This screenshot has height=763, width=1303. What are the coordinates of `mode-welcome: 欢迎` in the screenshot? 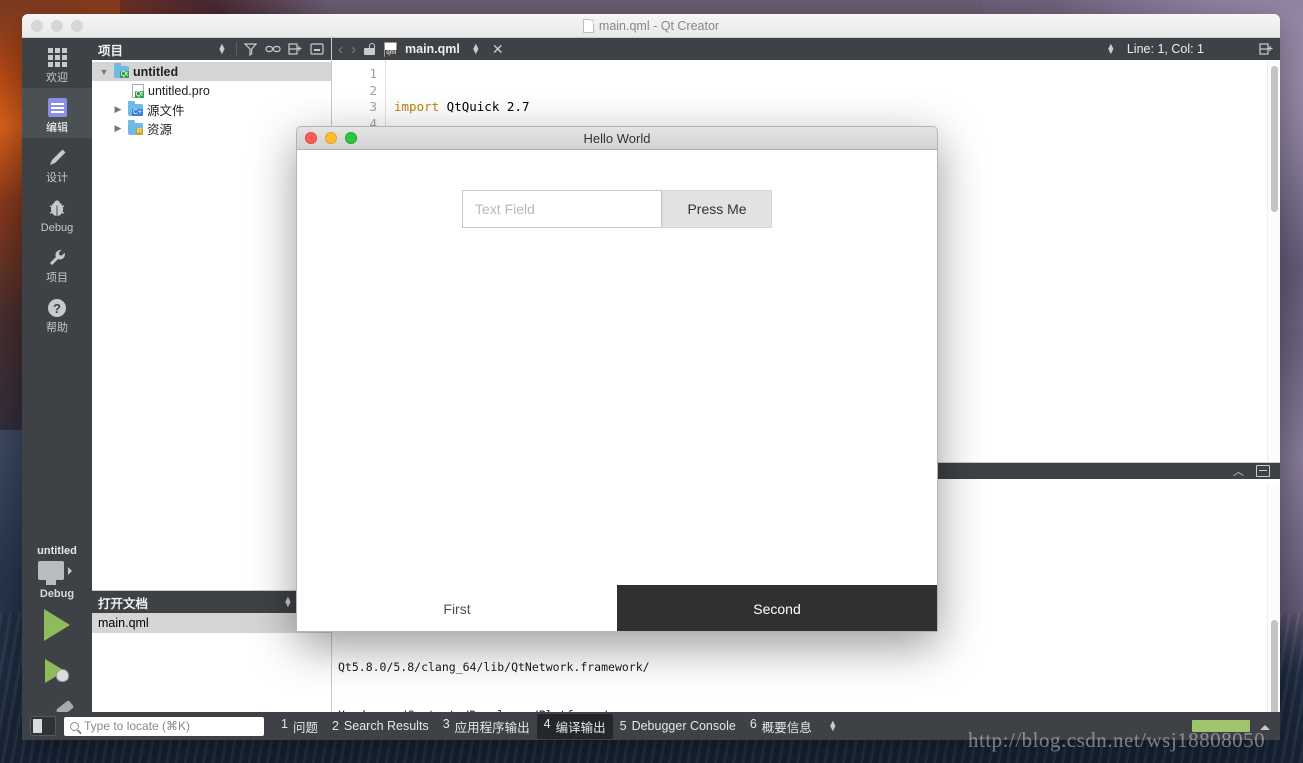 It's located at (57, 63).